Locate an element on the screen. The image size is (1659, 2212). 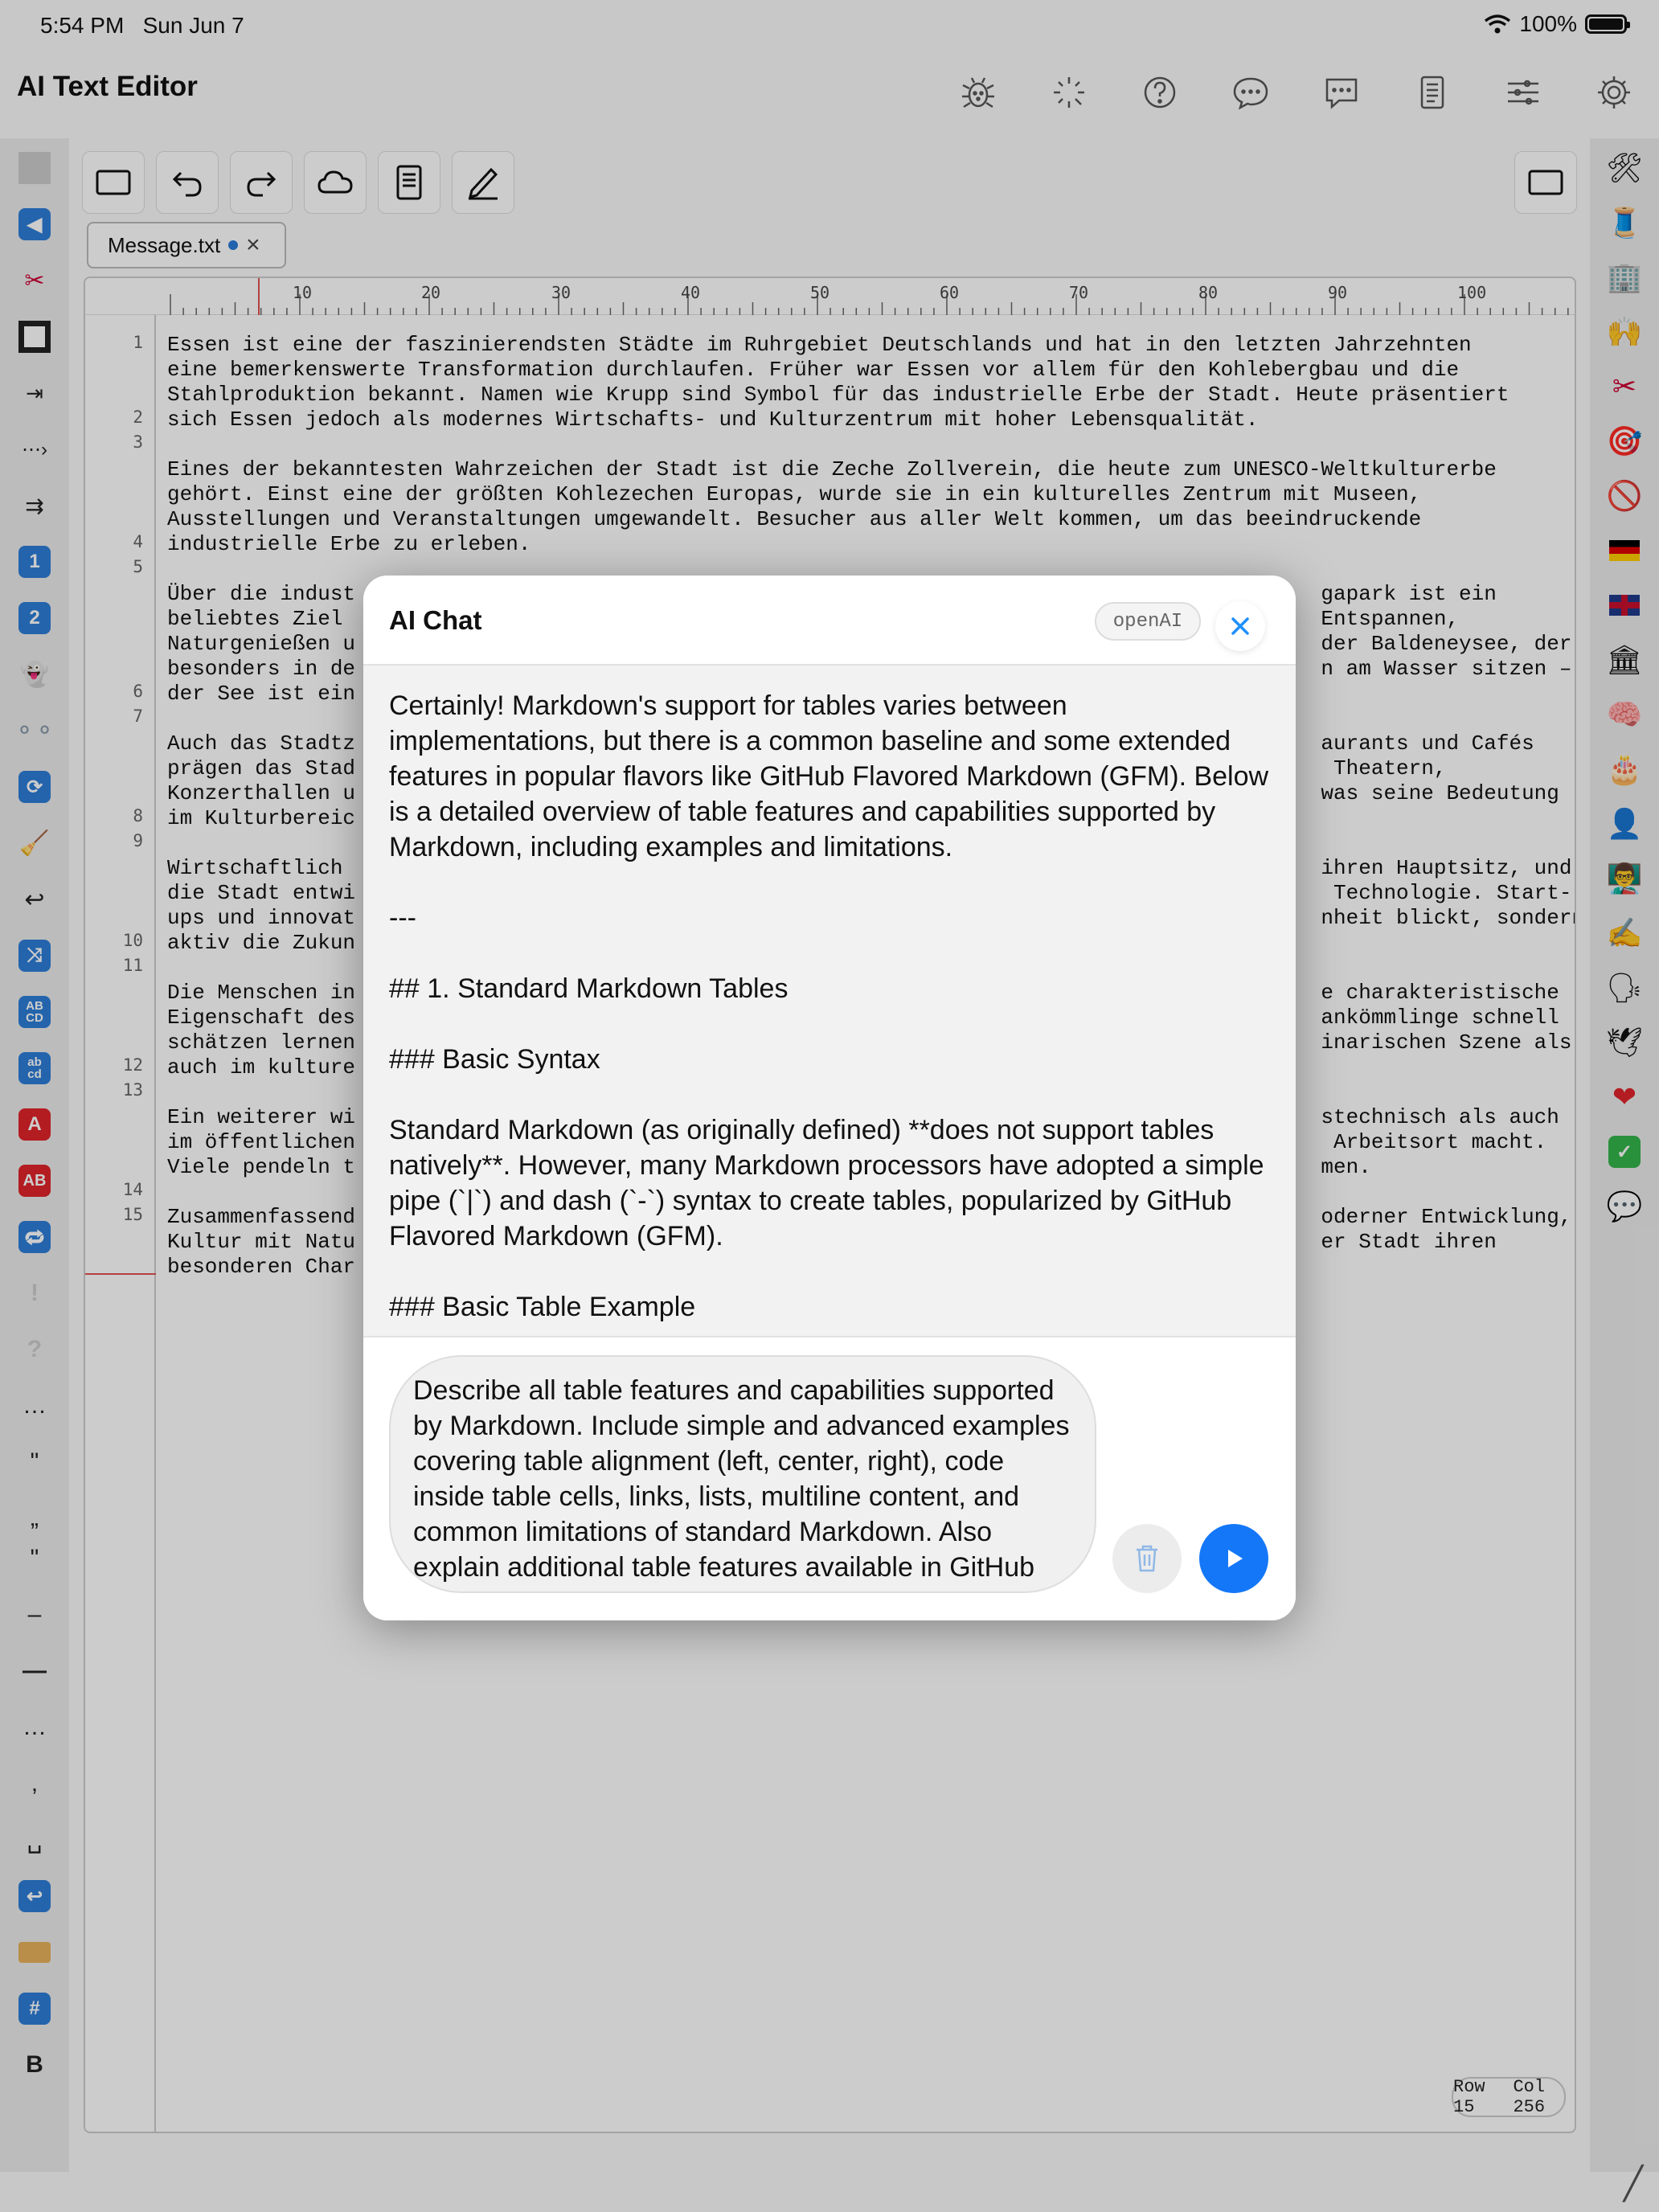
response-paragraph: --- is located at coordinates (402, 918).